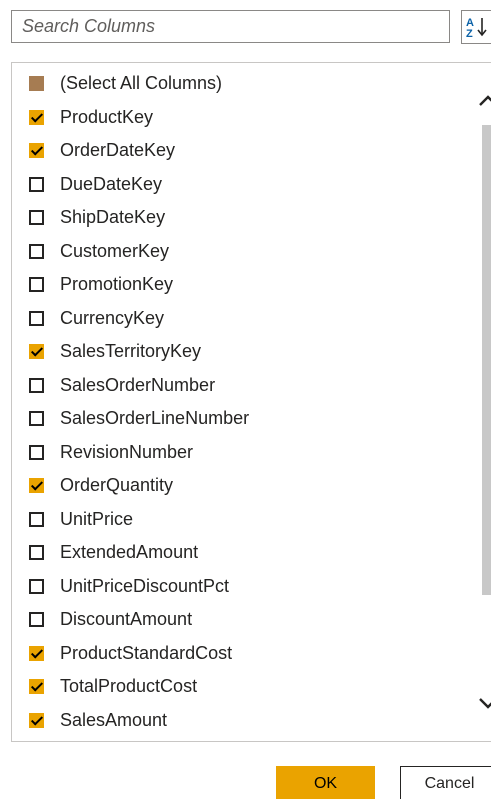 The width and height of the screenshot is (491, 799). I want to click on column-label: RevisionNumber, so click(127, 451).